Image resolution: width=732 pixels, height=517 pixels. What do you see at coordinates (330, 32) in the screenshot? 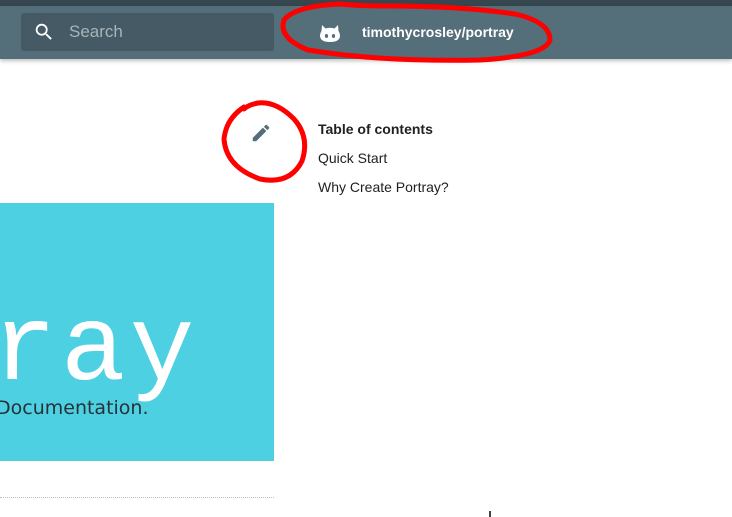
I see `github-icon` at bounding box center [330, 32].